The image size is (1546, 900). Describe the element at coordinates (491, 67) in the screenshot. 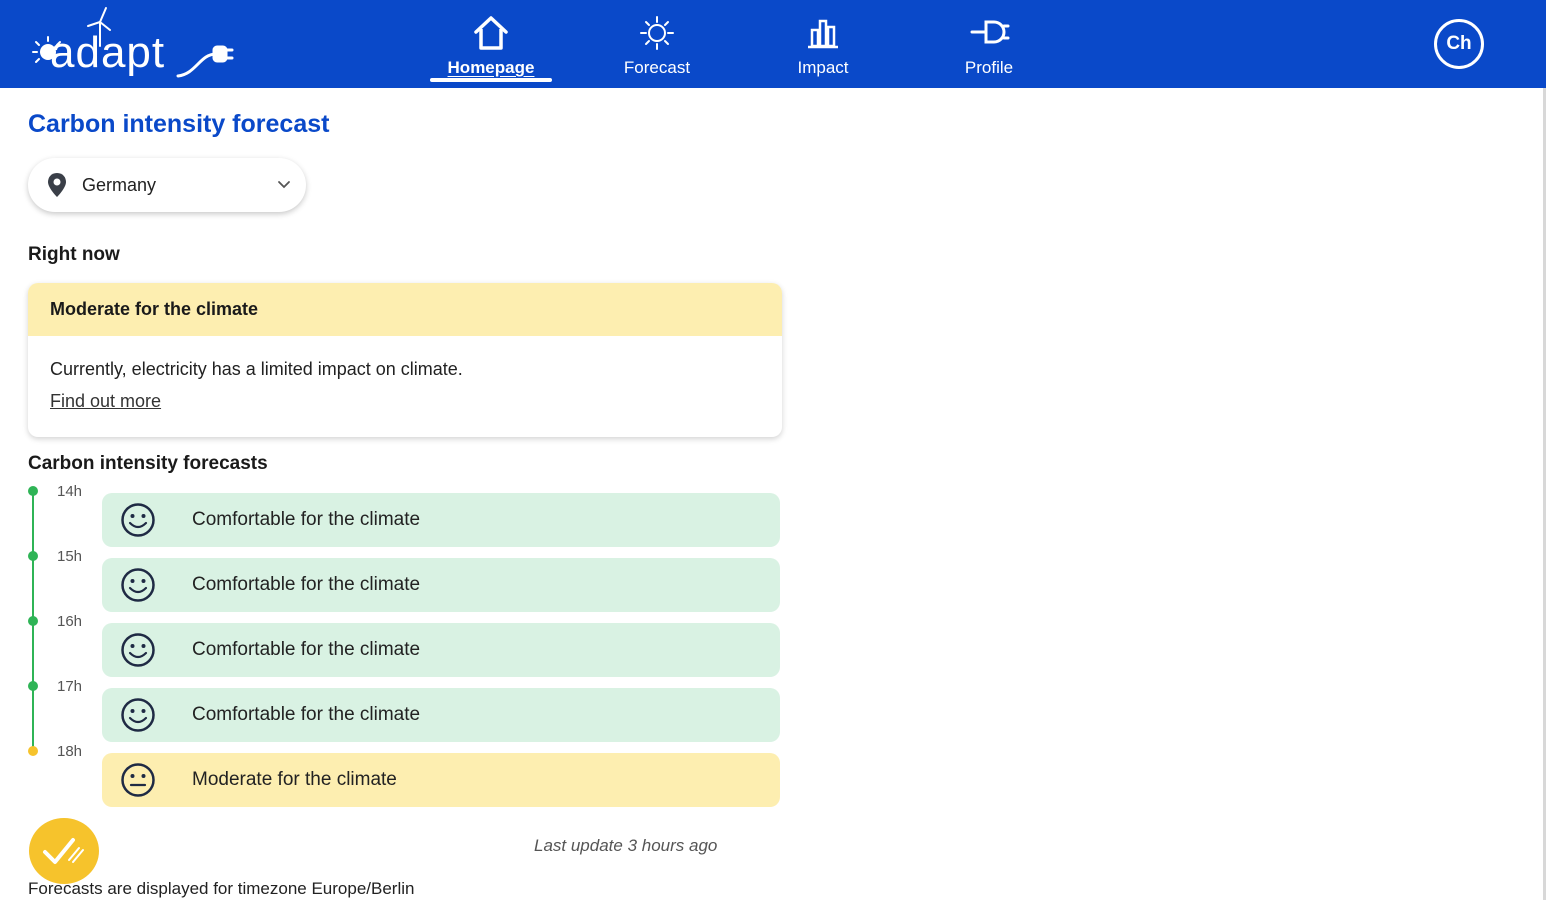

I see `nav-label-homepage: Homepage` at that location.